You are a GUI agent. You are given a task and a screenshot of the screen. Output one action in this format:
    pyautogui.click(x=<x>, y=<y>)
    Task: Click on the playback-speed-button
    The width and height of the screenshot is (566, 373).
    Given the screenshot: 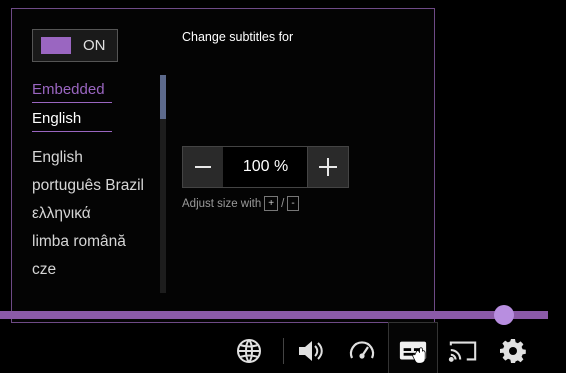 What is the action you would take?
    pyautogui.click(x=362, y=351)
    